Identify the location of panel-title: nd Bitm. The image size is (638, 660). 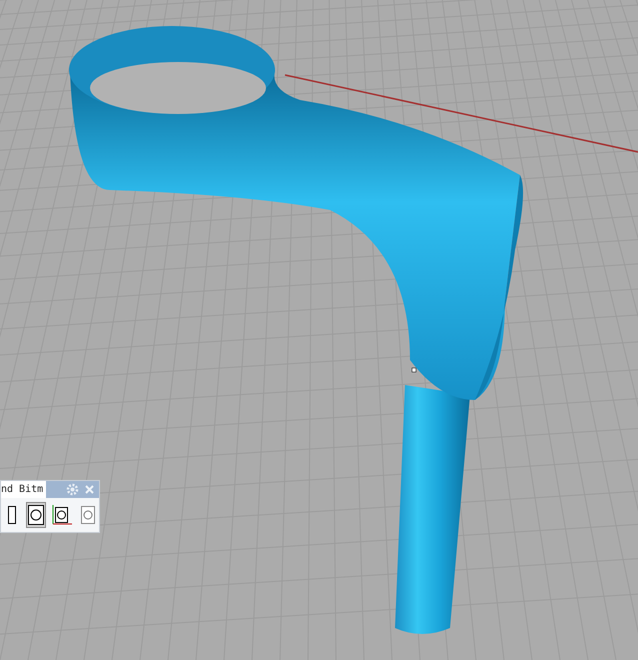
(23, 489).